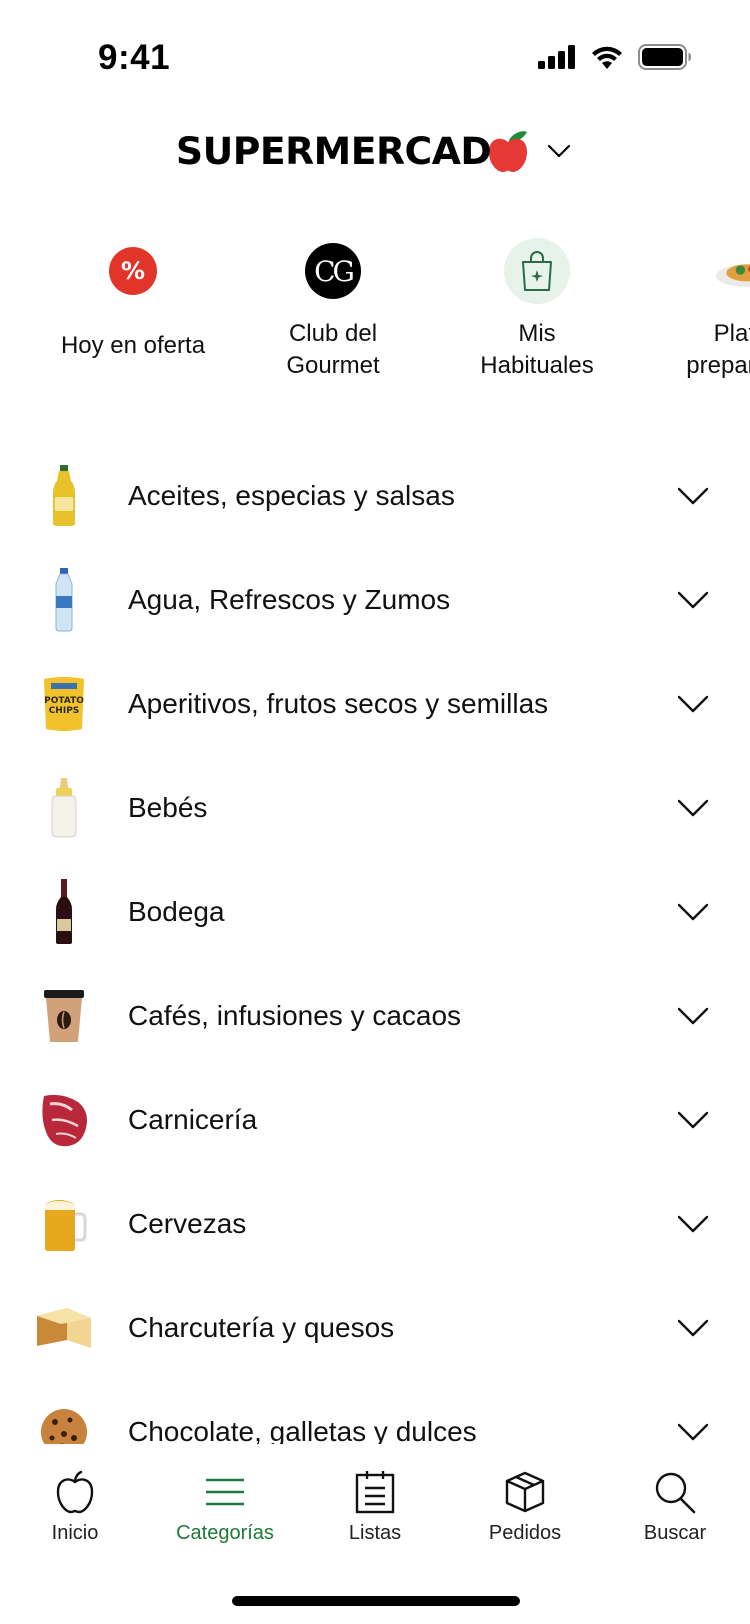 This screenshot has width=750, height=1624. Describe the element at coordinates (375, 1492) in the screenshot. I see `list-calendar-icon` at that location.